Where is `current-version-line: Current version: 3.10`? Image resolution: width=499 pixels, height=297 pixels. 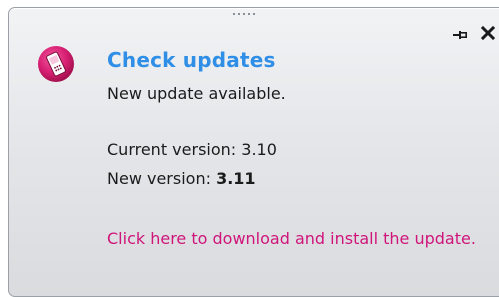 current-version-line: Current version: 3.10 is located at coordinates (192, 150).